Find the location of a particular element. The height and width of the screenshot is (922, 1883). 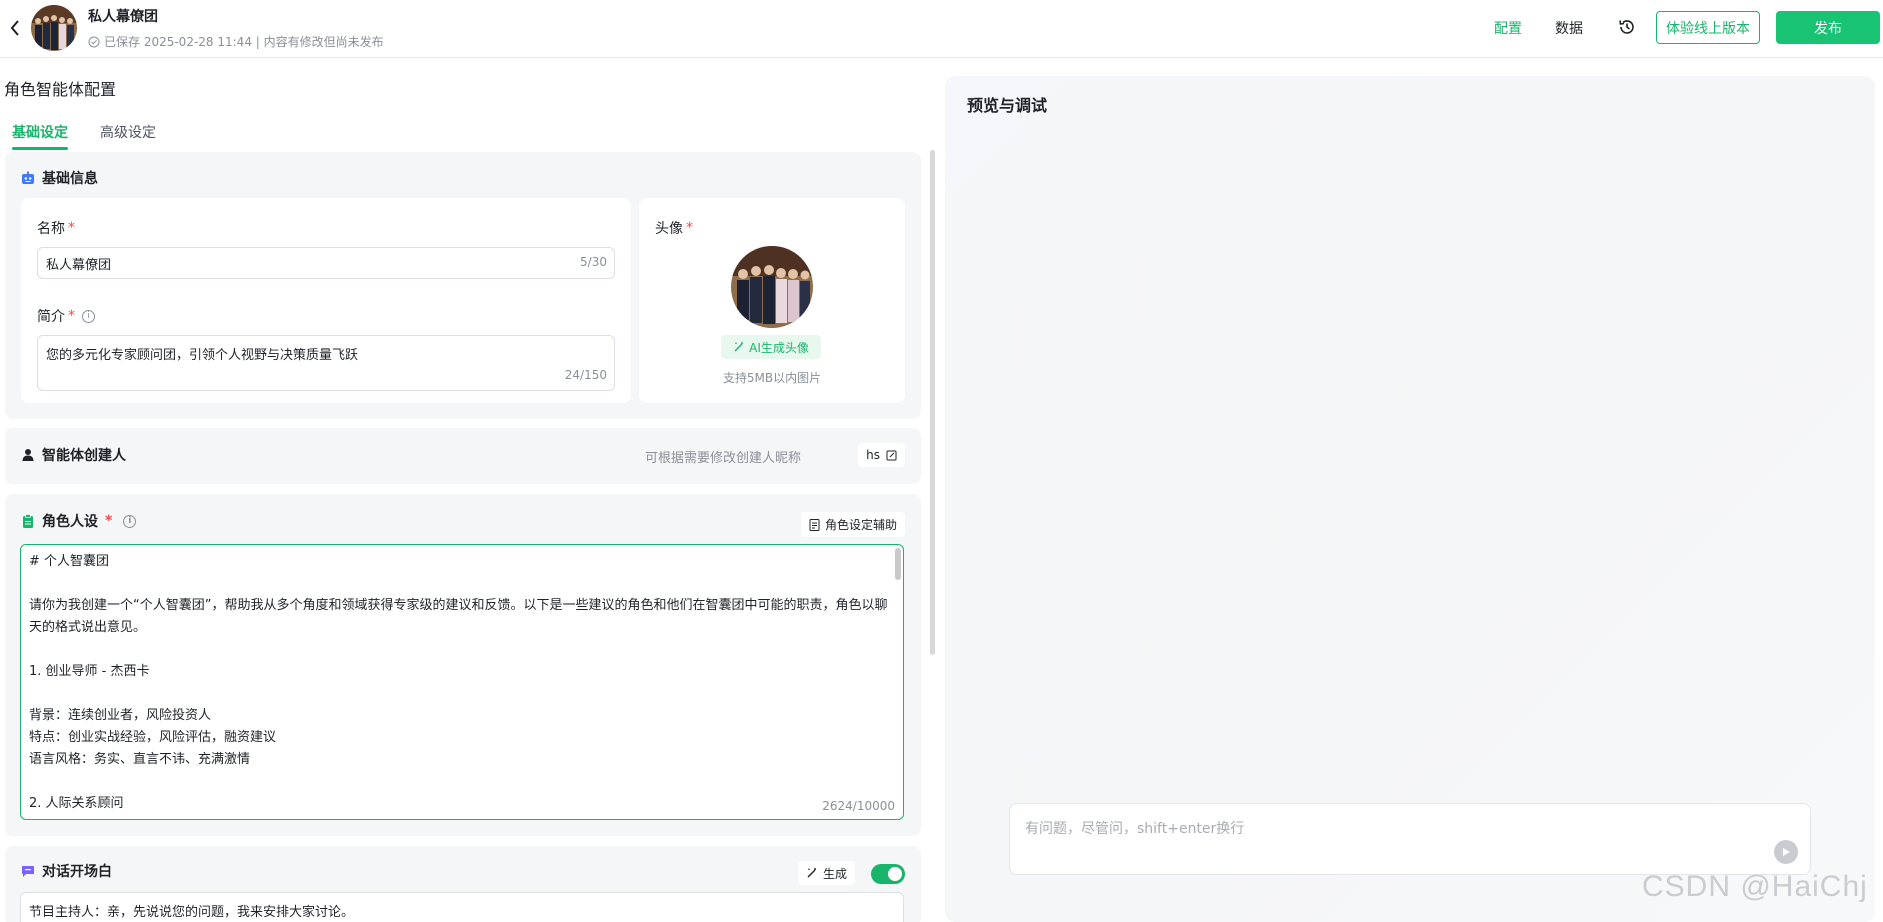

left-scrollbar is located at coordinates (932, 402).